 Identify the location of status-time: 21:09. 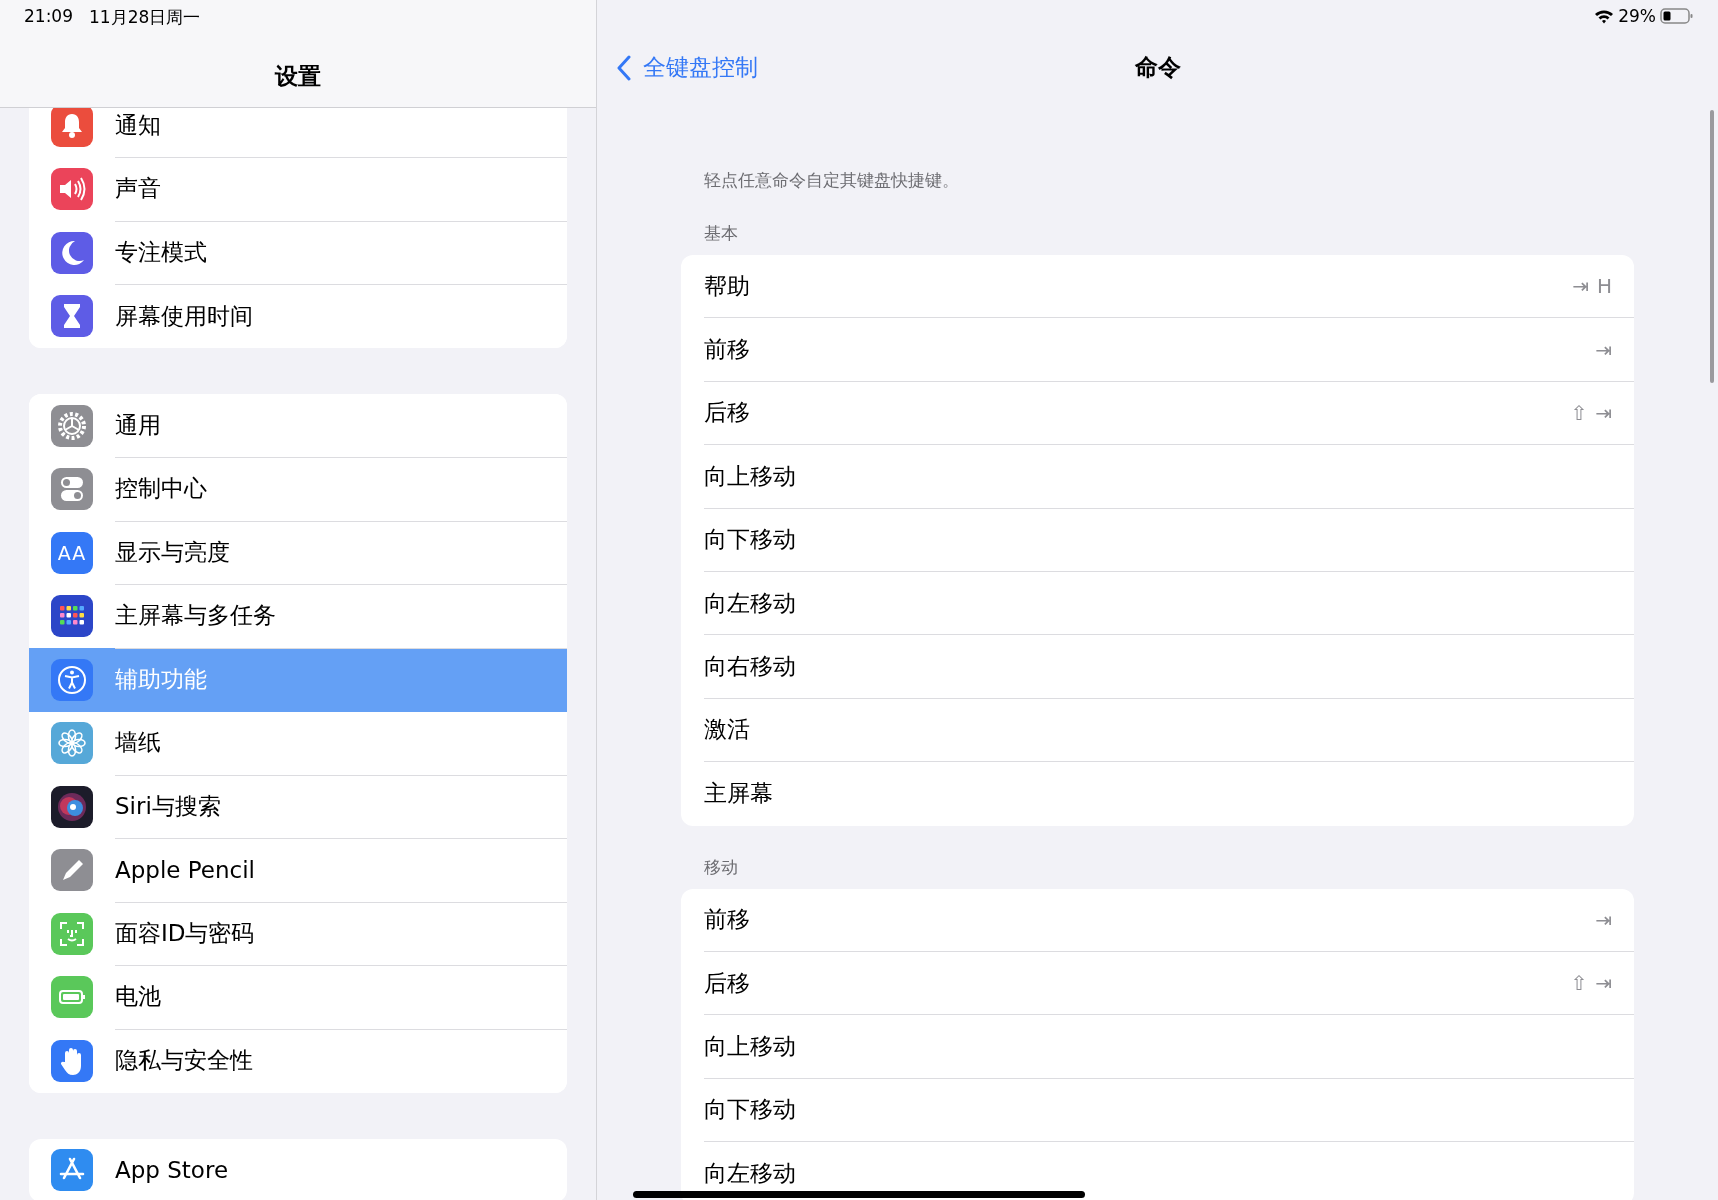
(48, 17).